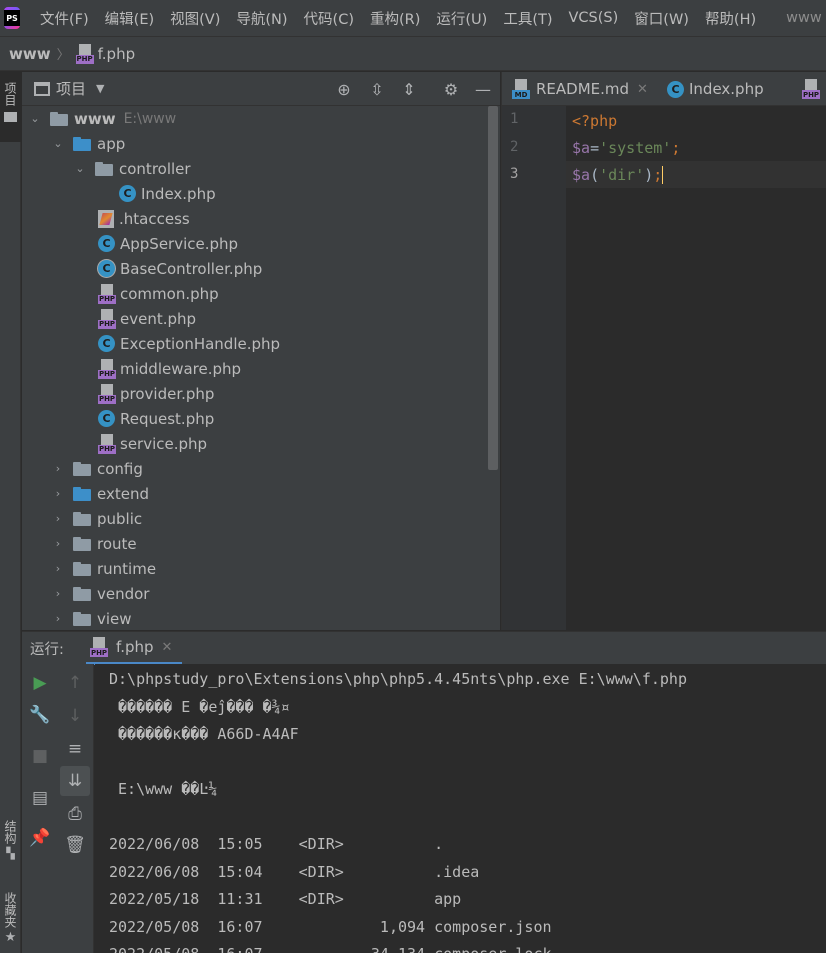 The image size is (826, 953). Describe the element at coordinates (261, 18) in the screenshot. I see `menu-navigate: 导航(N)` at that location.